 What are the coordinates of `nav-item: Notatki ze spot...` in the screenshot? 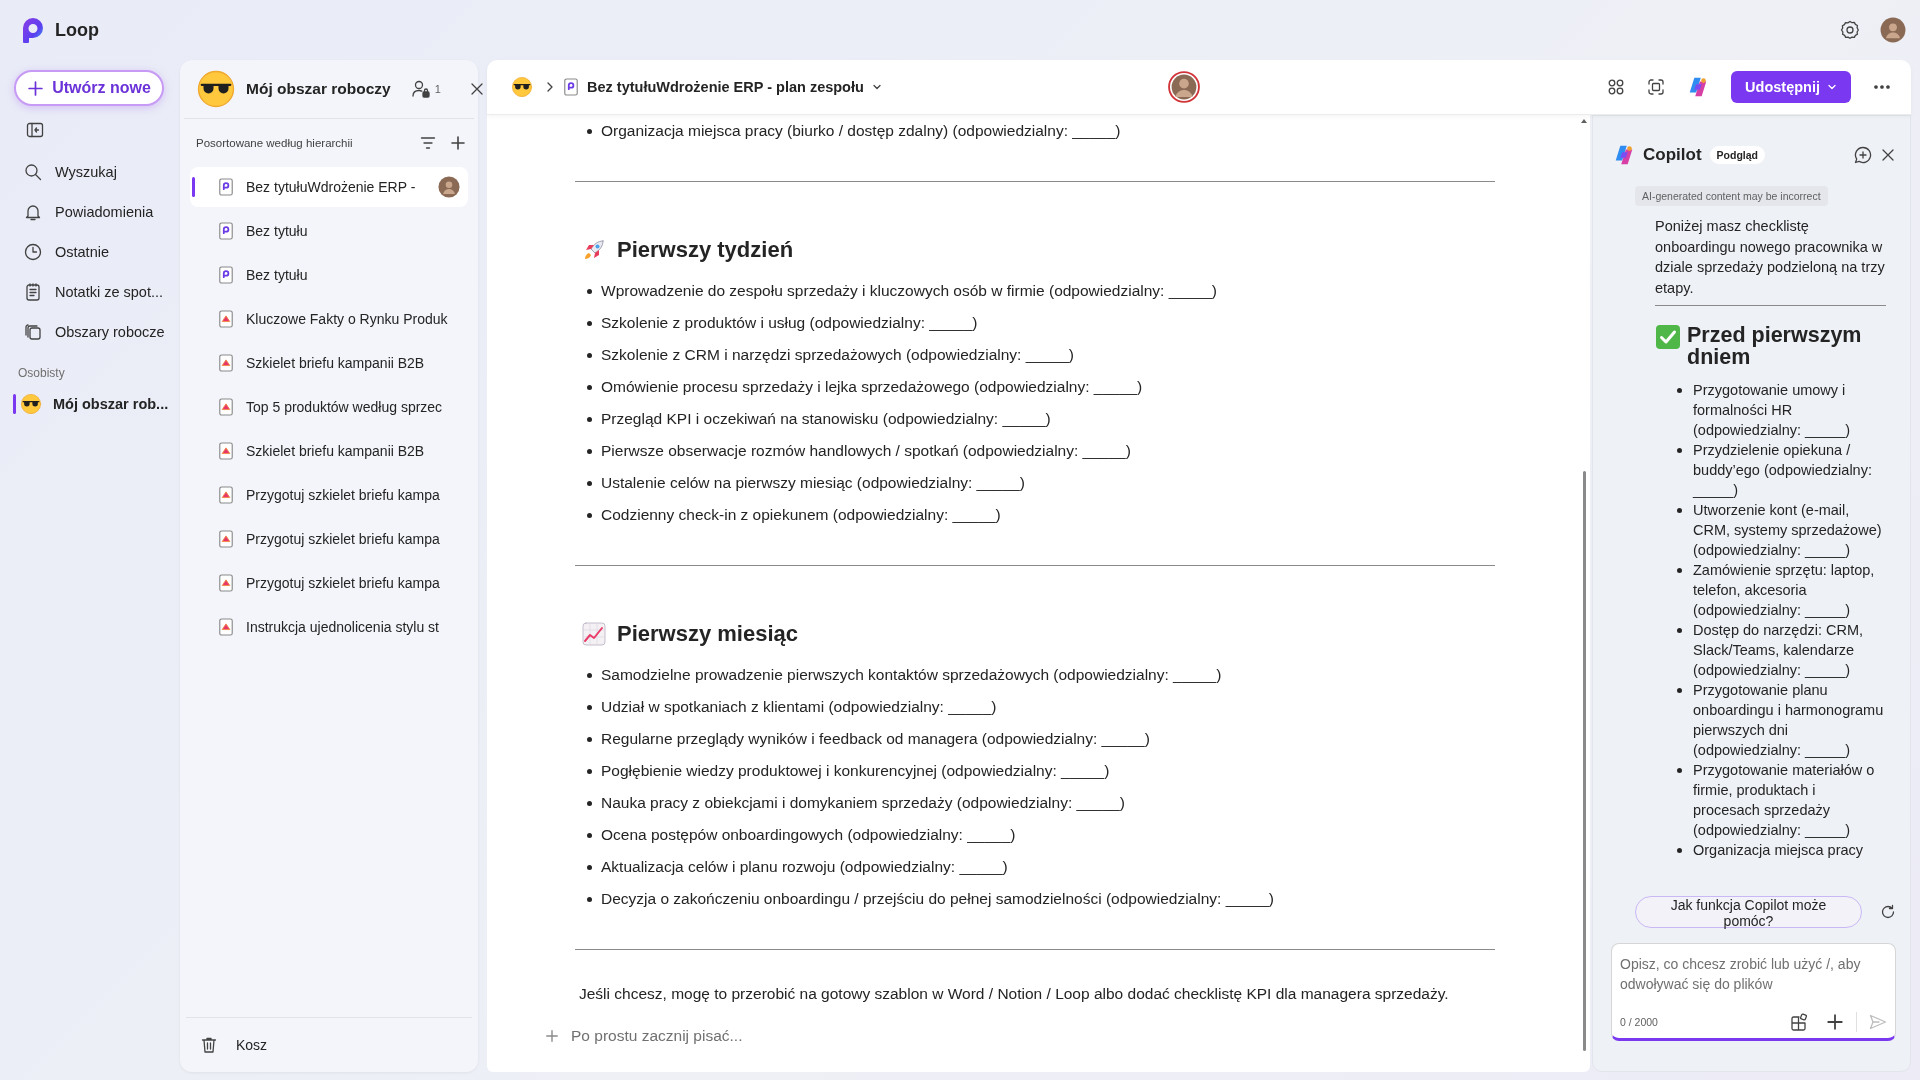 It's located at (97, 292).